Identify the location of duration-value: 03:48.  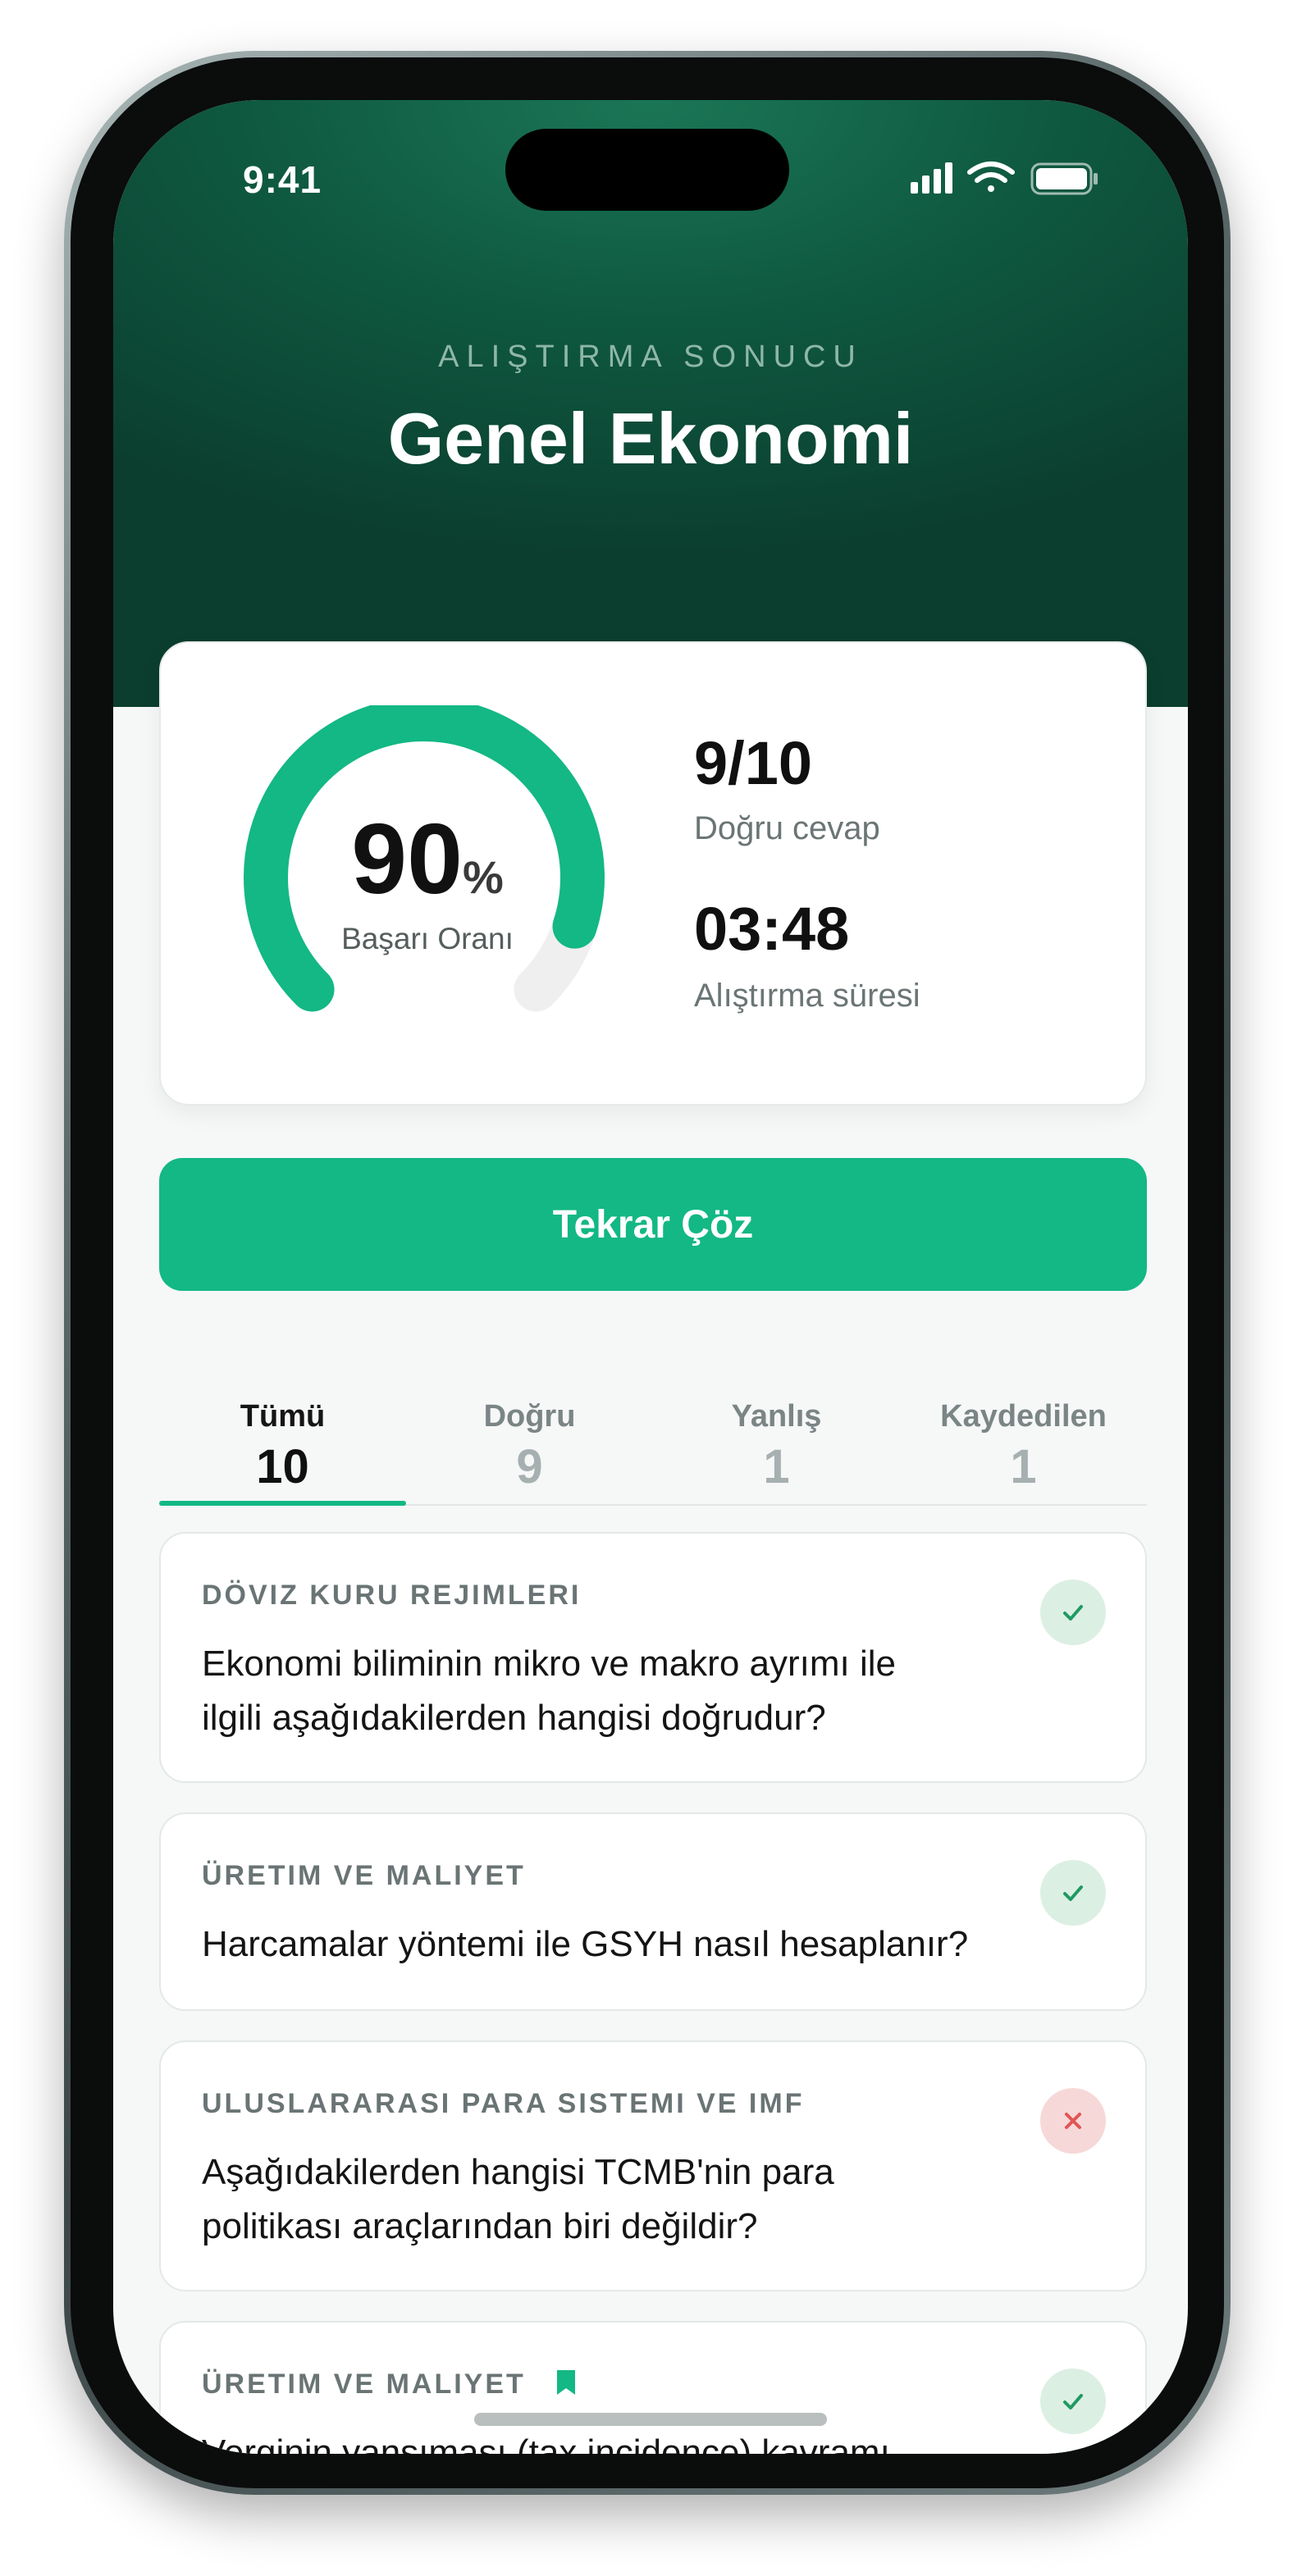
(772, 929).